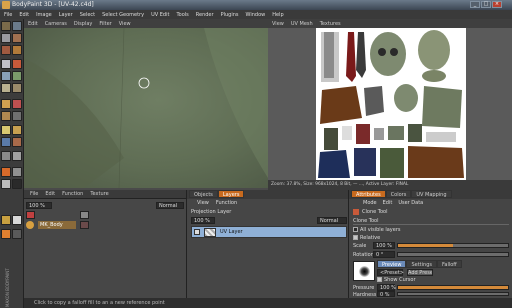 This screenshot has width=512, height=308. I want to click on hardness-slider, so click(453, 294).